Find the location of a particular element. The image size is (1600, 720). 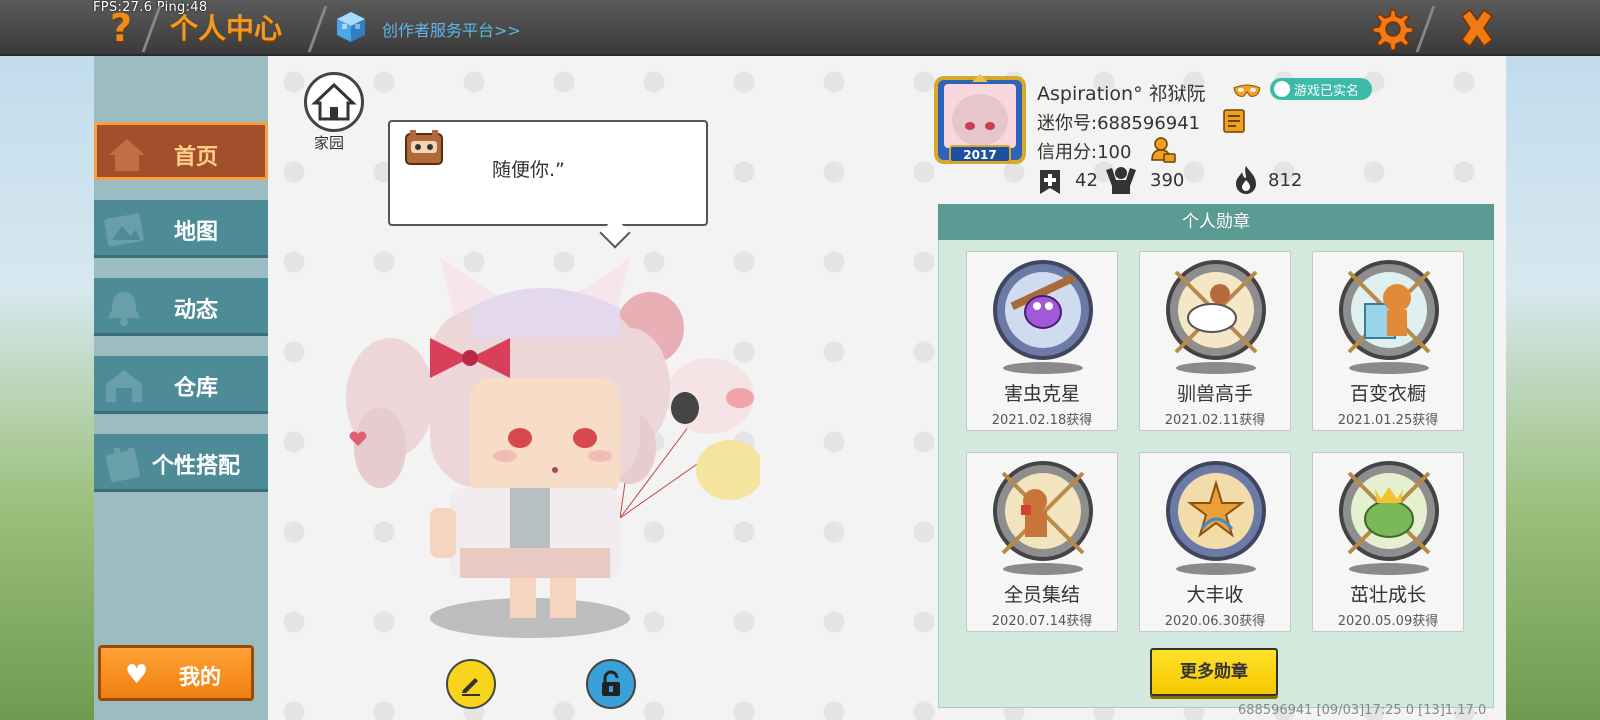

home-garden-label: 家园 is located at coordinates (329, 143).